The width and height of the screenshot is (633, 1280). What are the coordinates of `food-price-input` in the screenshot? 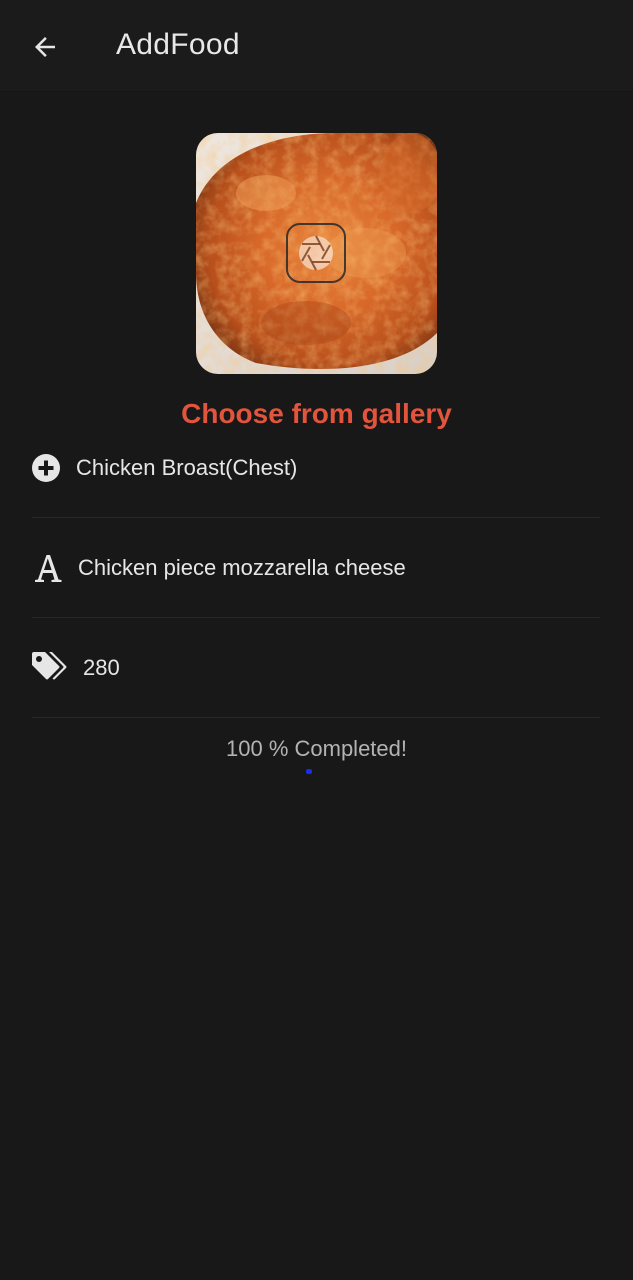 It's located at (323, 668).